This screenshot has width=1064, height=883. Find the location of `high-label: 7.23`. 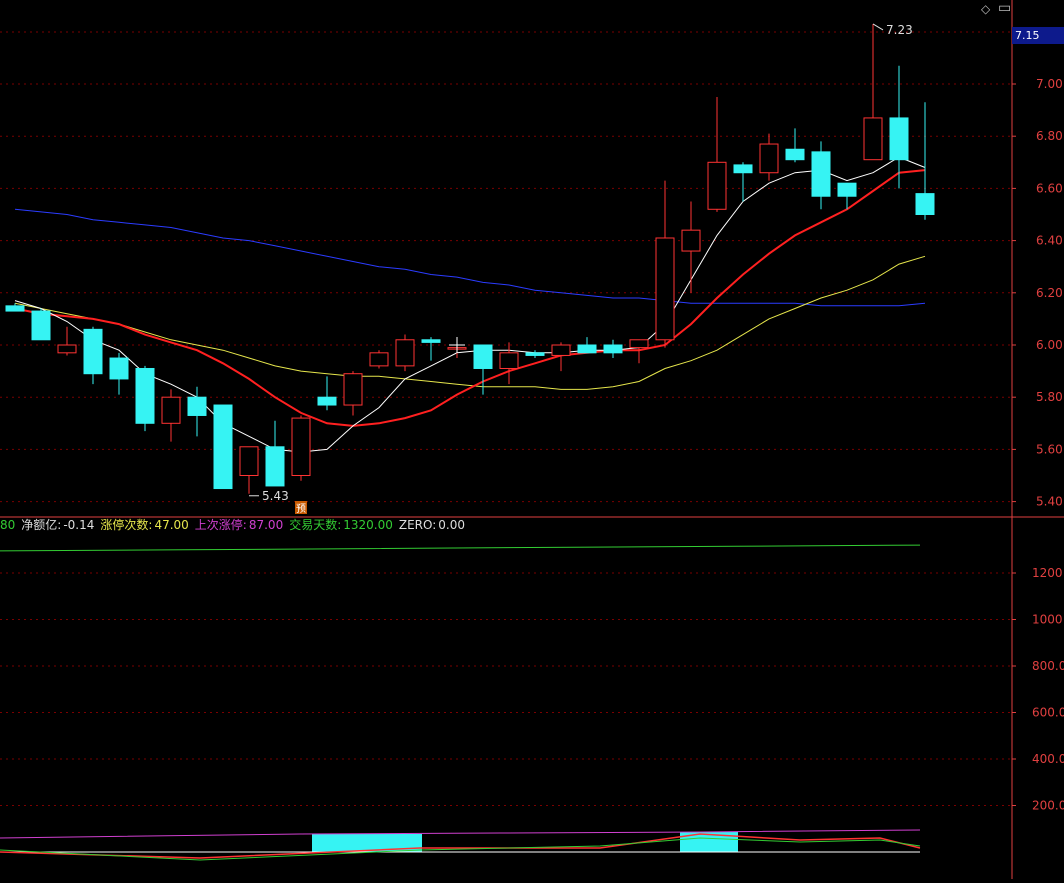

high-label: 7.23 is located at coordinates (899, 30).